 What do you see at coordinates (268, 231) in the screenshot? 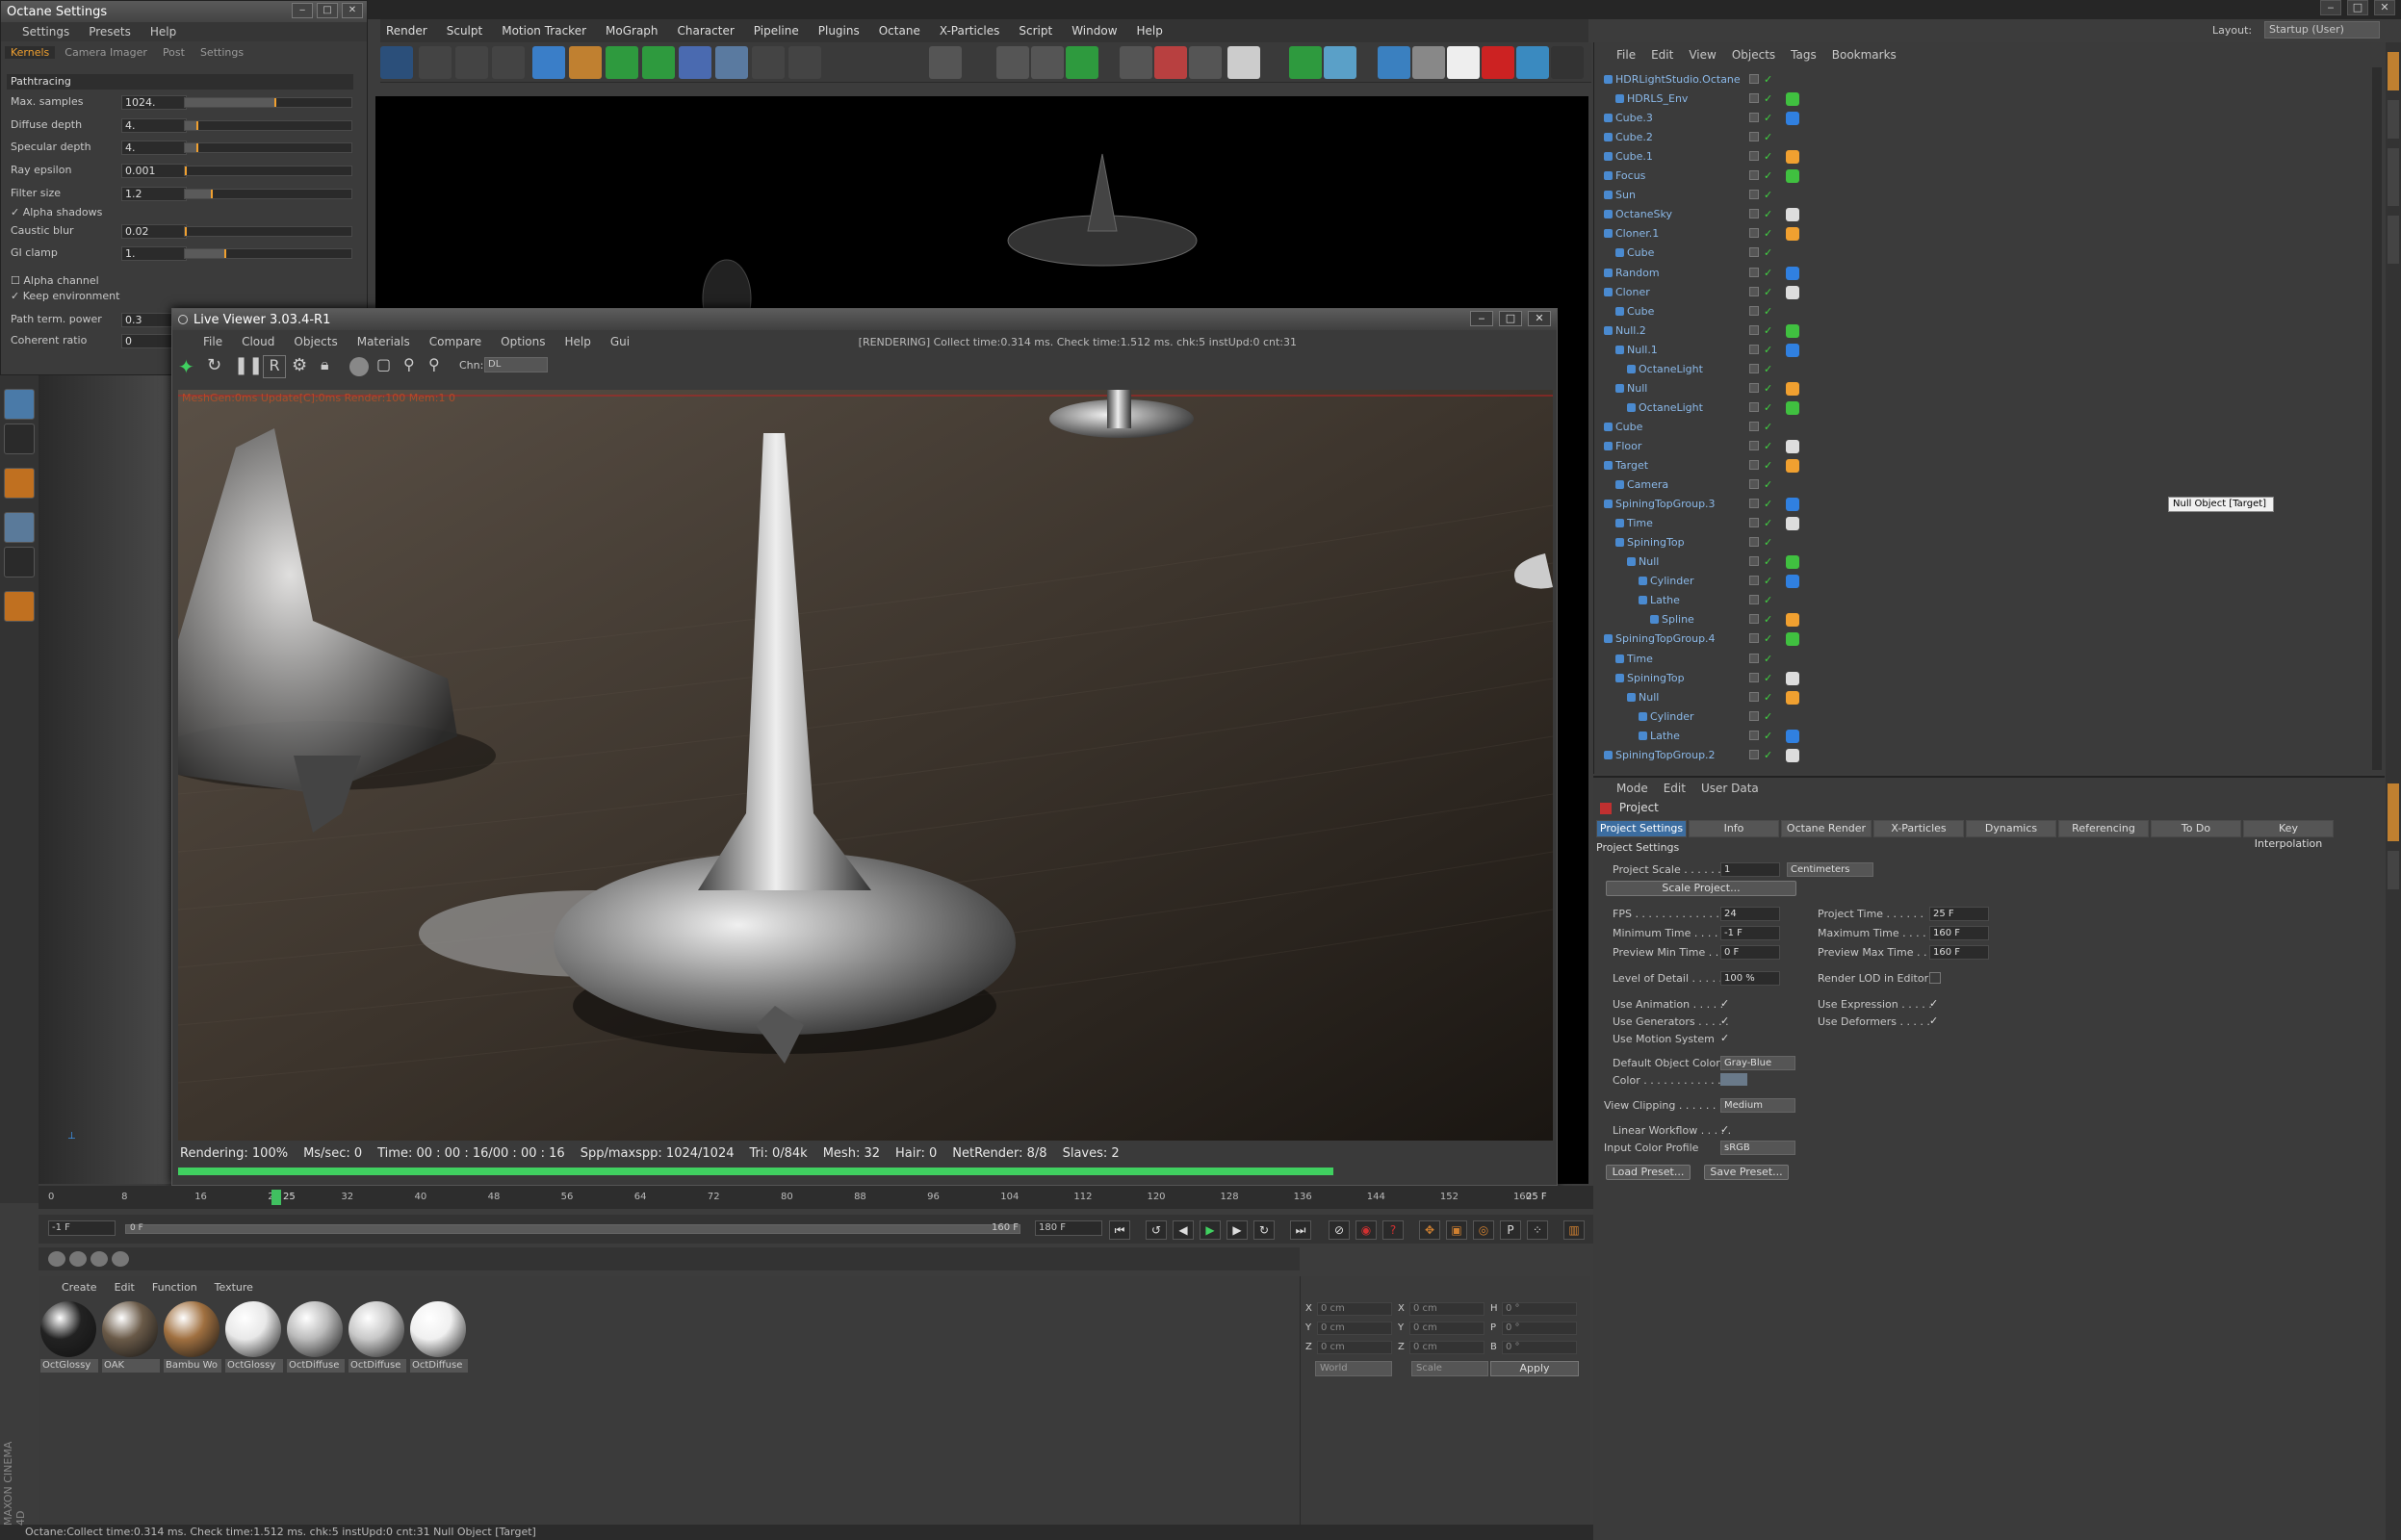
I see `caustic-blur-slider` at bounding box center [268, 231].